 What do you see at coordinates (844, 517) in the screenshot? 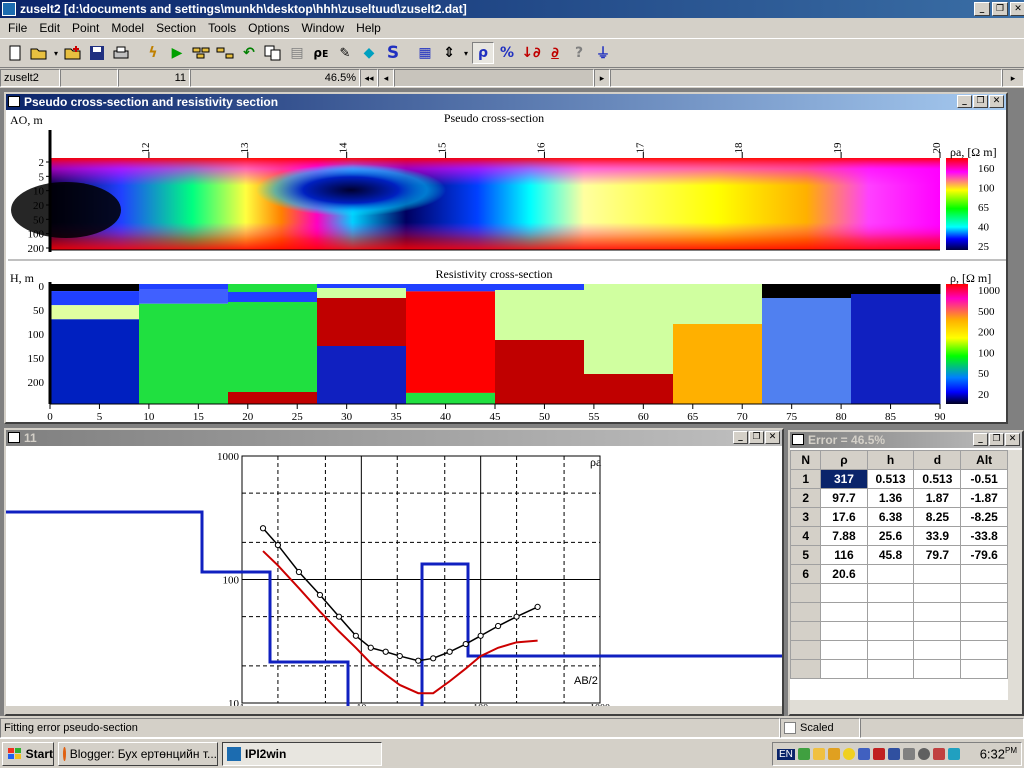
I see `table-cell: 17.6` at bounding box center [844, 517].